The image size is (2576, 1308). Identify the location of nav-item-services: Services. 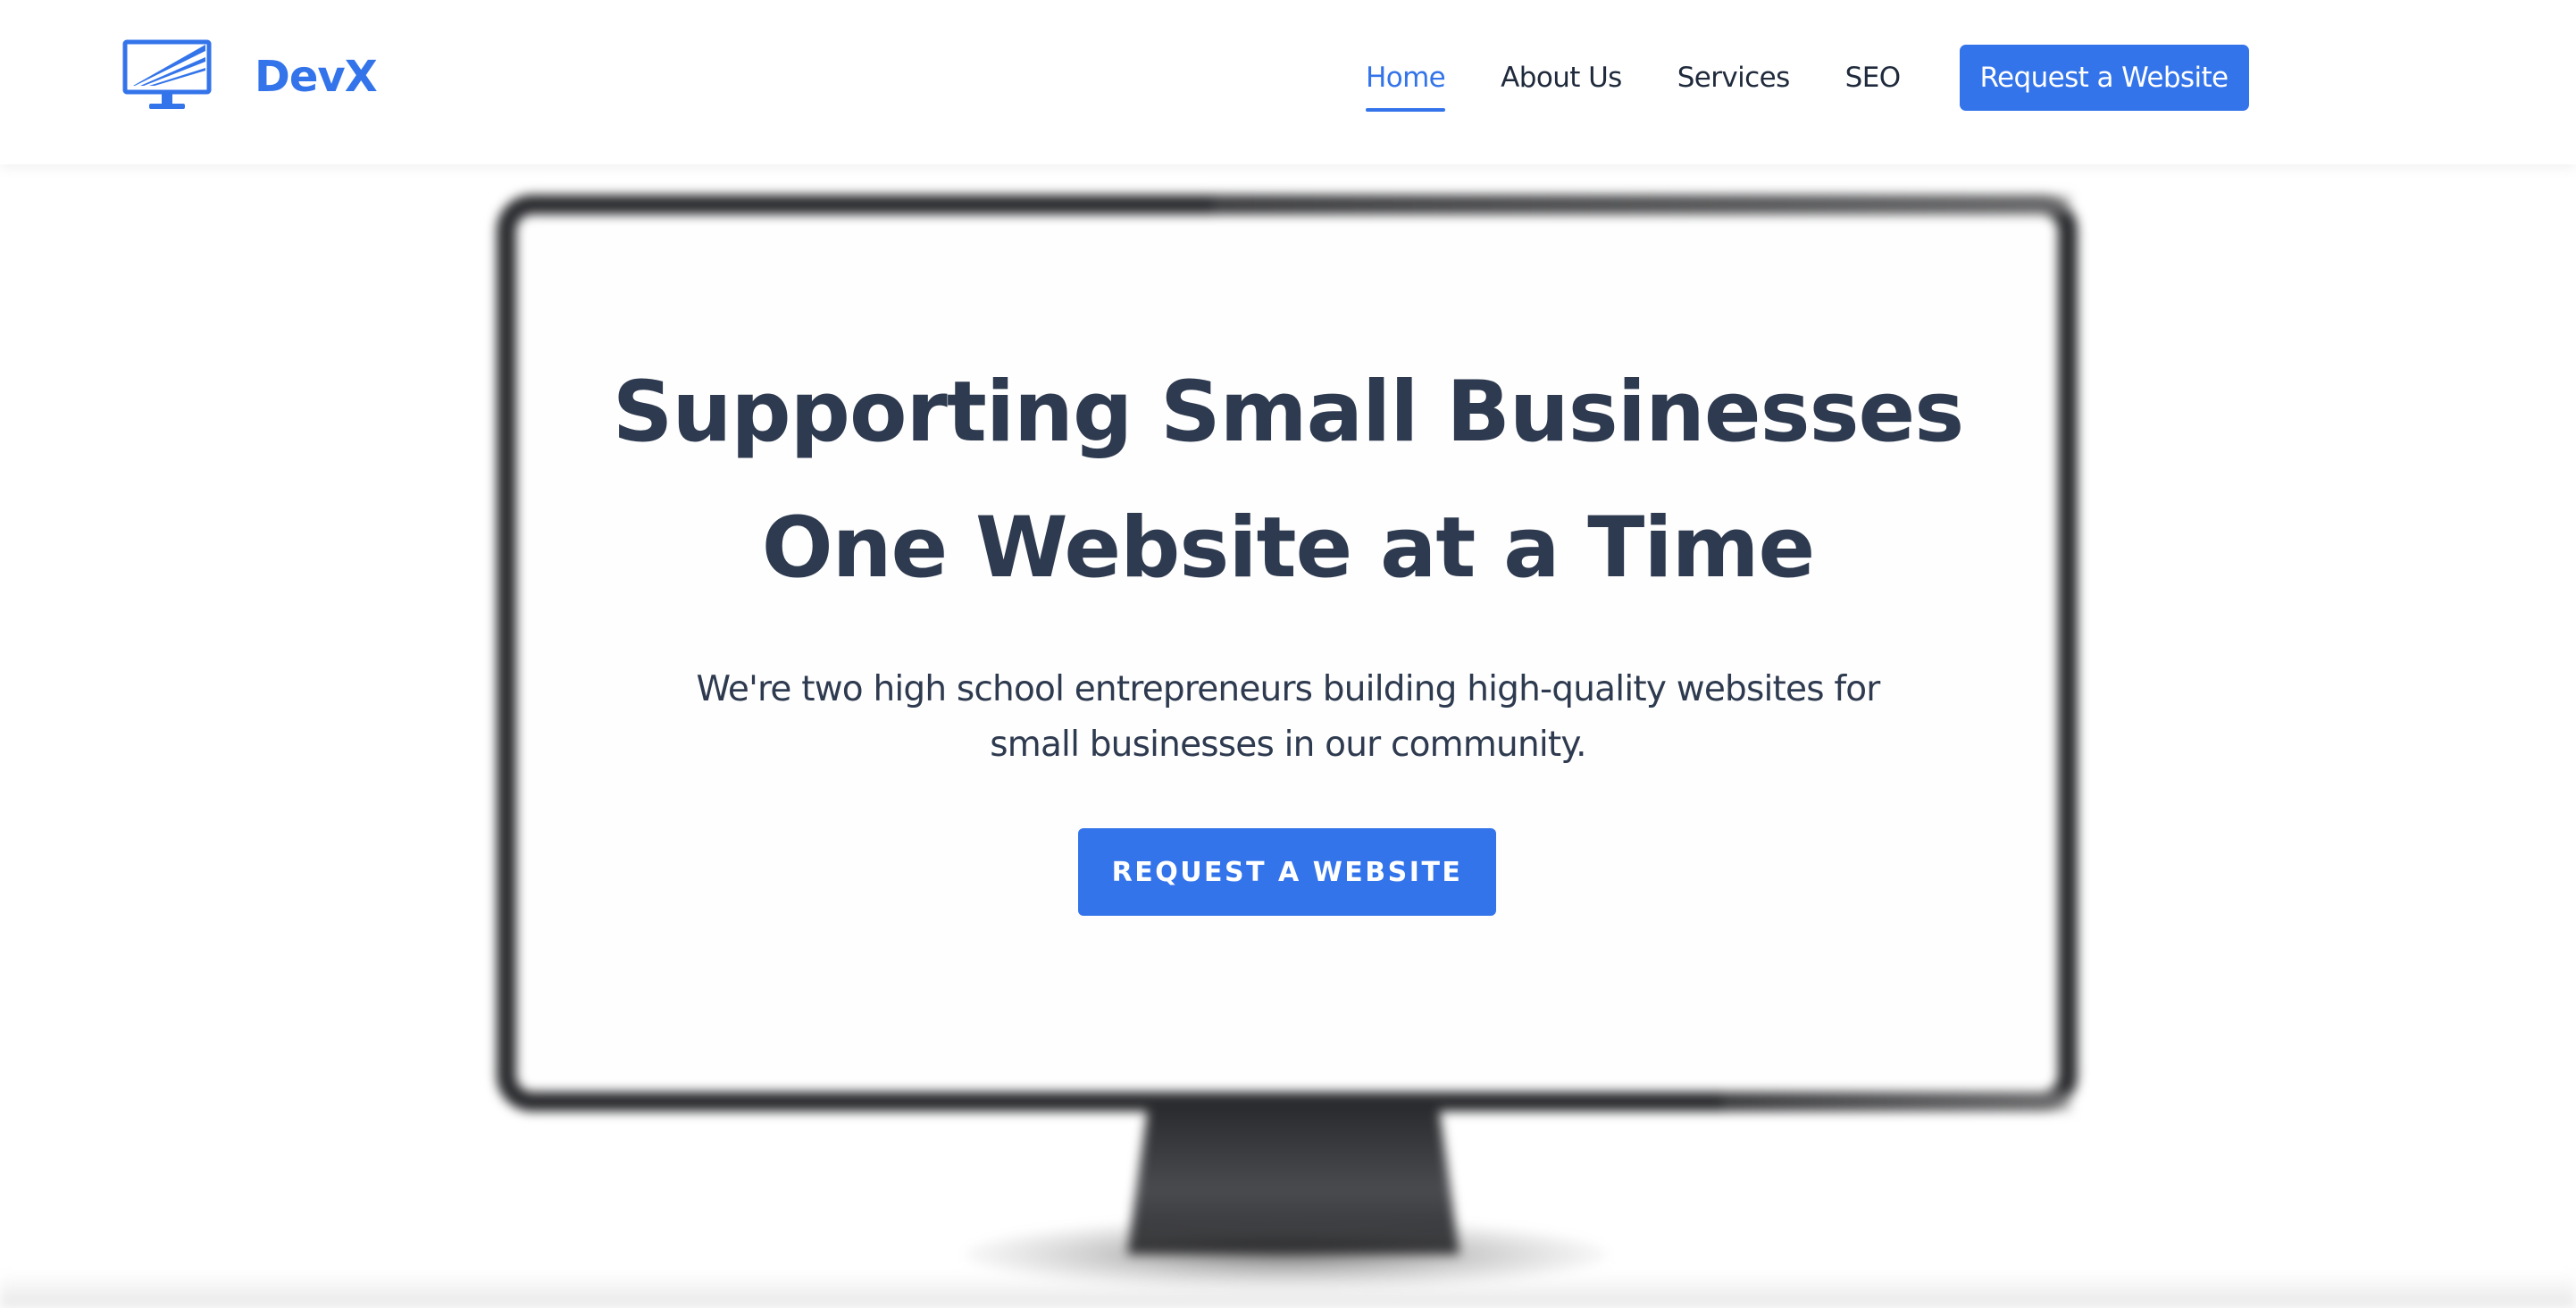
(1734, 78).